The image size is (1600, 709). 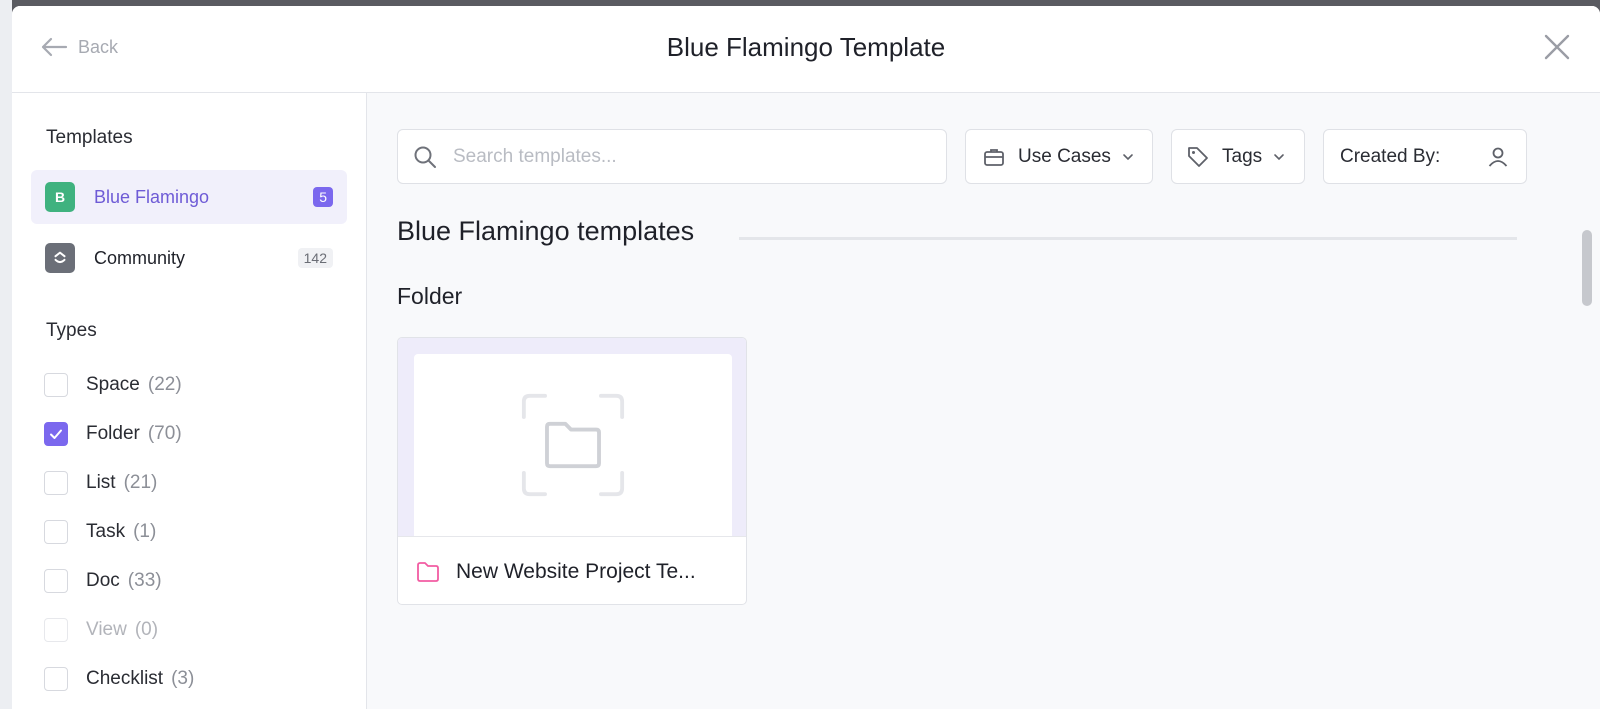 What do you see at coordinates (425, 157) in the screenshot?
I see `search-icon` at bounding box center [425, 157].